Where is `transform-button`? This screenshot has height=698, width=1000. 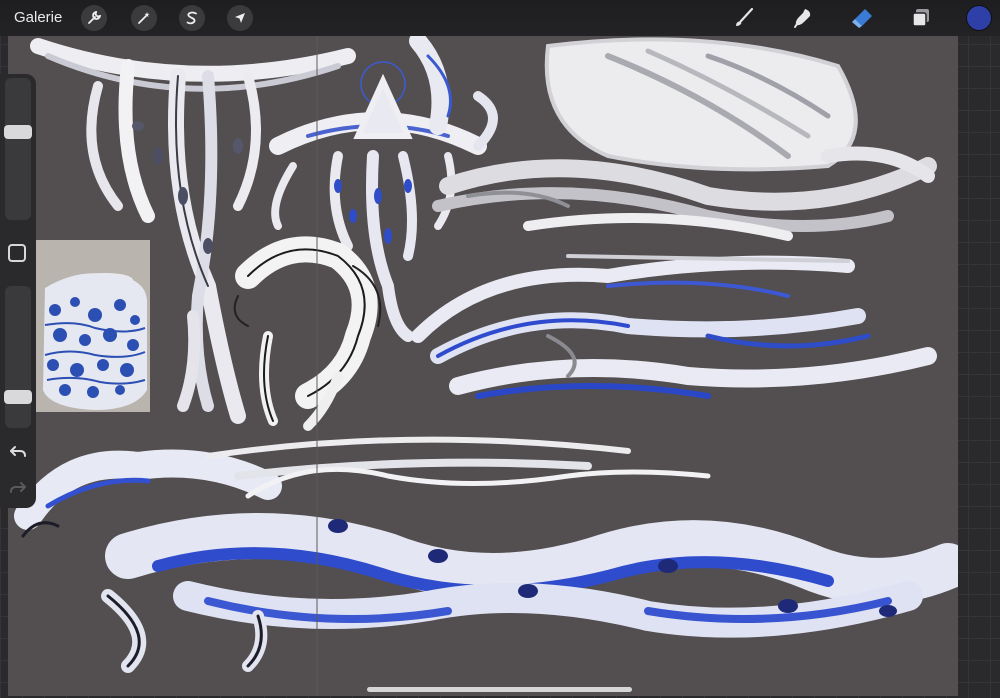
transform-button is located at coordinates (240, 18).